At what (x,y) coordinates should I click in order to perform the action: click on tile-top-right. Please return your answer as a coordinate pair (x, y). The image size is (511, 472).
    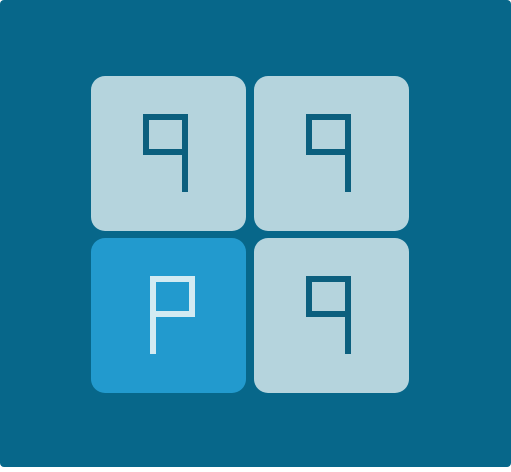
    Looking at the image, I should click on (331, 153).